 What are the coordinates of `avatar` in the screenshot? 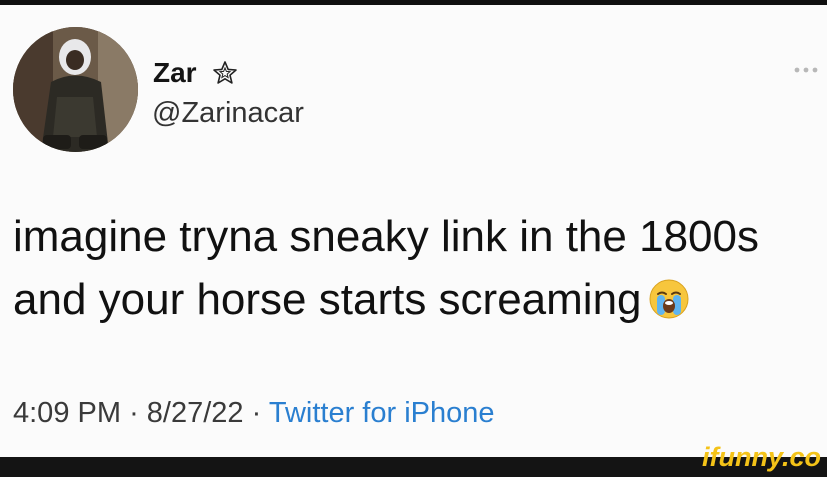 It's located at (75, 89).